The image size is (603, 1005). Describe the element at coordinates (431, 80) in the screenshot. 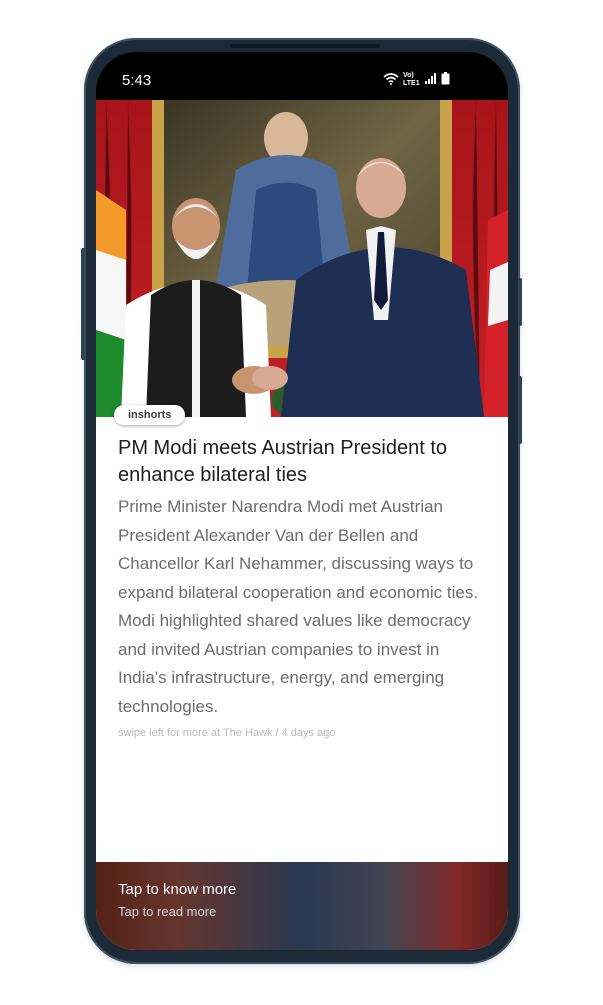

I see `signal-icon` at that location.